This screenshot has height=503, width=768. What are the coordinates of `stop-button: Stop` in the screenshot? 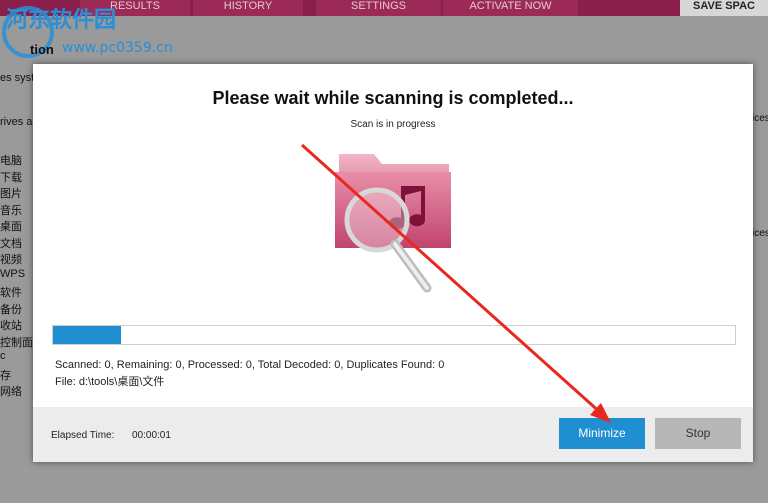 It's located at (698, 433).